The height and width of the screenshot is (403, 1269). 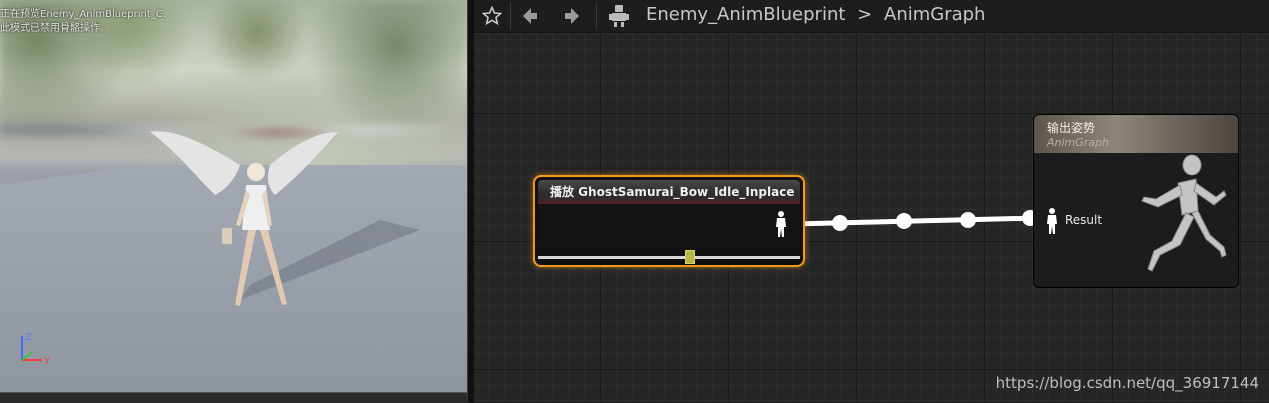 What do you see at coordinates (690, 257) in the screenshot?
I see `playback-handle` at bounding box center [690, 257].